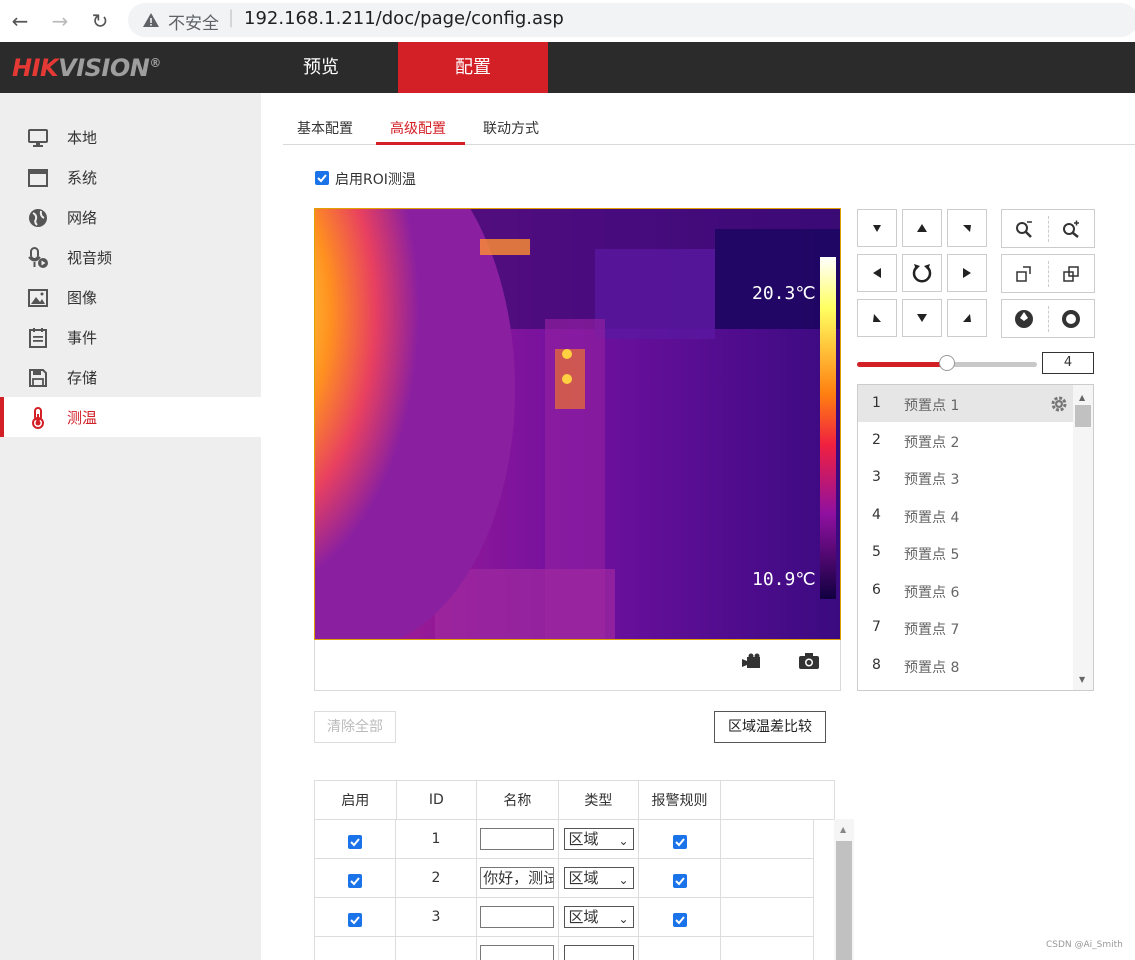  I want to click on preset-row: 3 预置点 3, so click(965, 477).